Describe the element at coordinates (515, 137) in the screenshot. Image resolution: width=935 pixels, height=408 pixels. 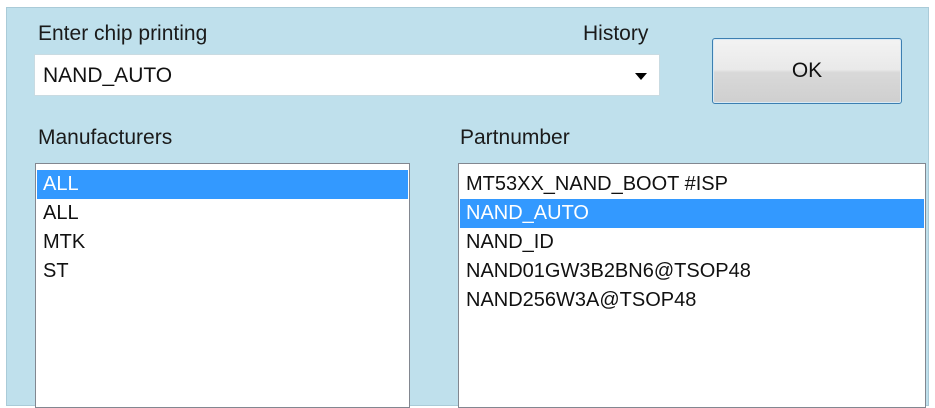
I see `partnumber-label: Partnumber` at that location.